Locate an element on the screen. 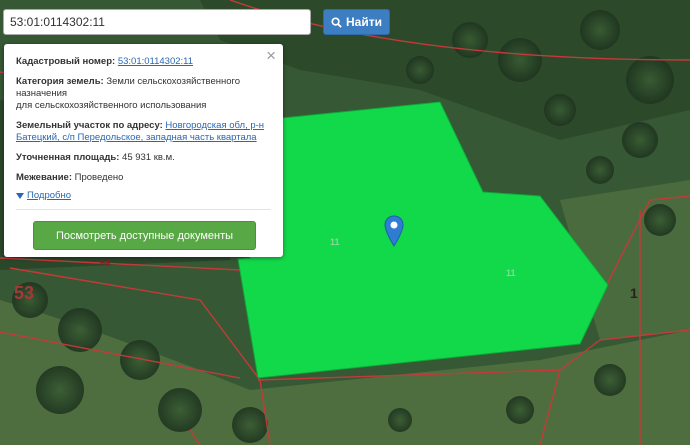 The width and height of the screenshot is (690, 445). survey-value: Проведено is located at coordinates (99, 177).